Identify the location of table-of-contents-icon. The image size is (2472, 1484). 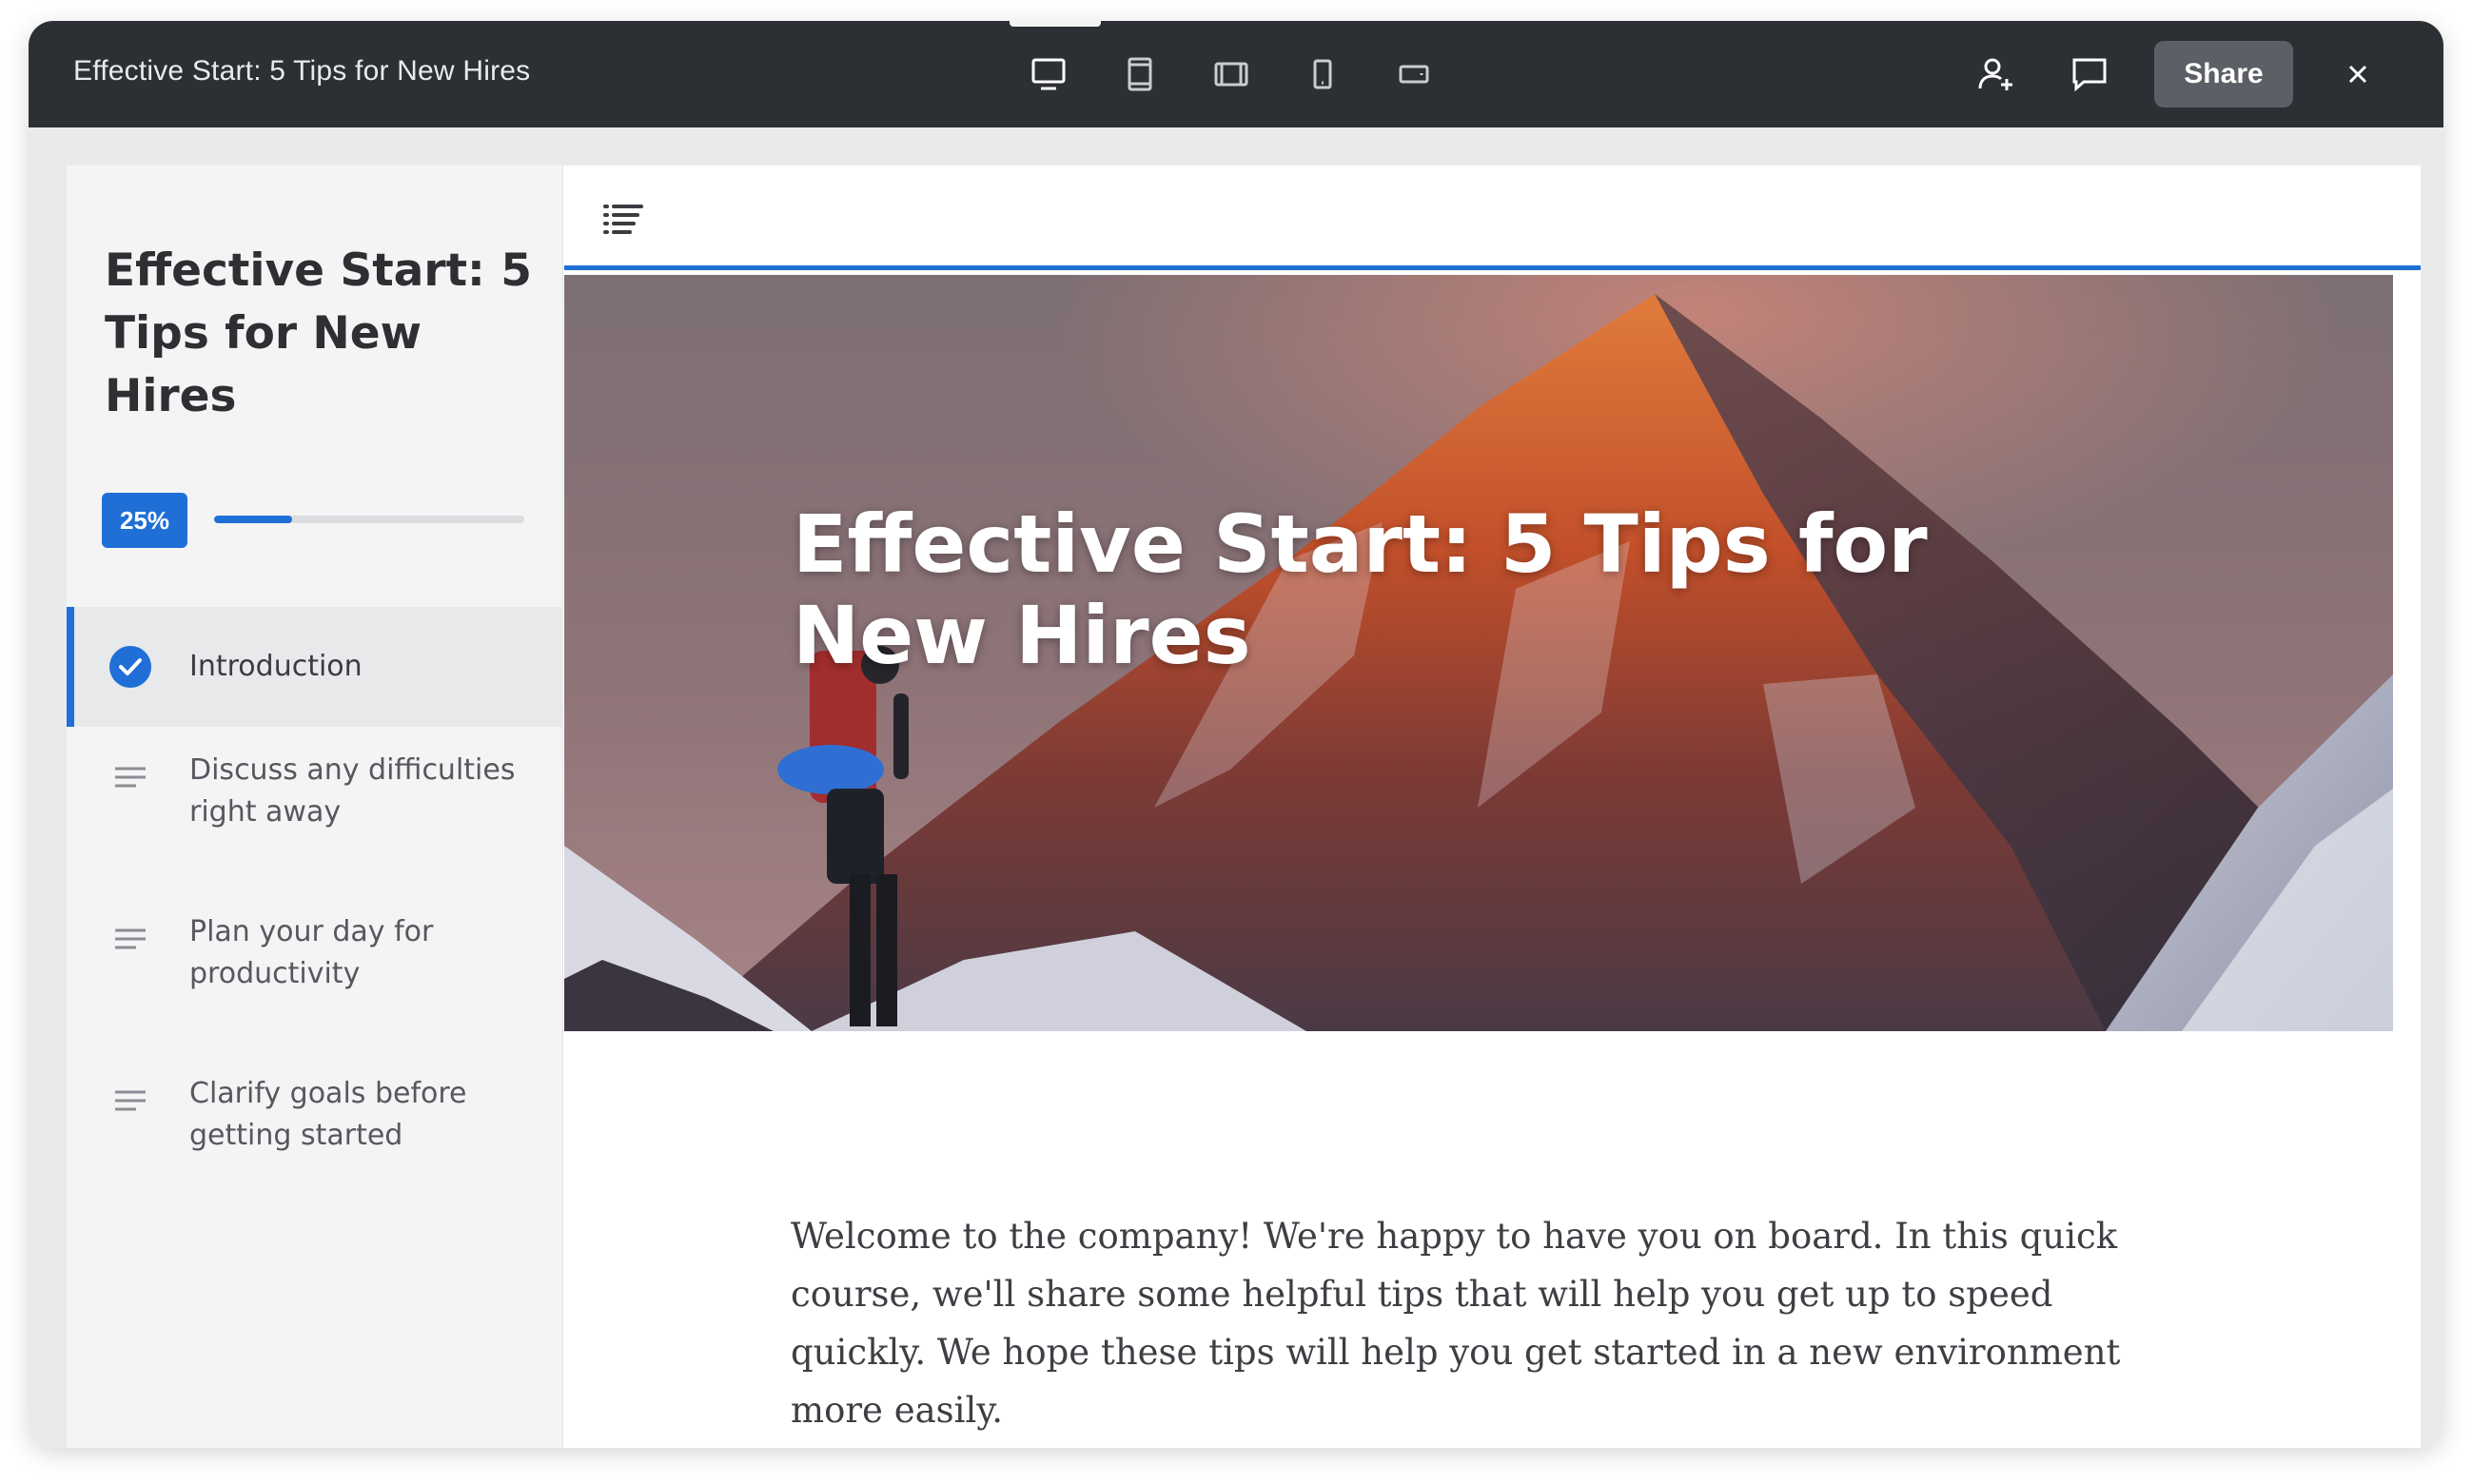
(623, 219).